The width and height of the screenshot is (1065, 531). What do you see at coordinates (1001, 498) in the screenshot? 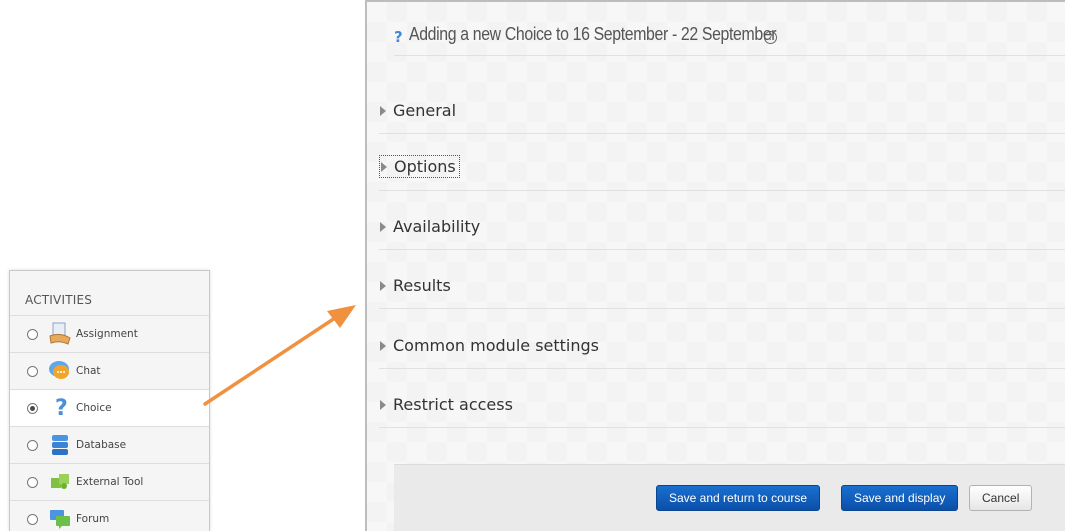
I see `cancel-button: Cancel` at bounding box center [1001, 498].